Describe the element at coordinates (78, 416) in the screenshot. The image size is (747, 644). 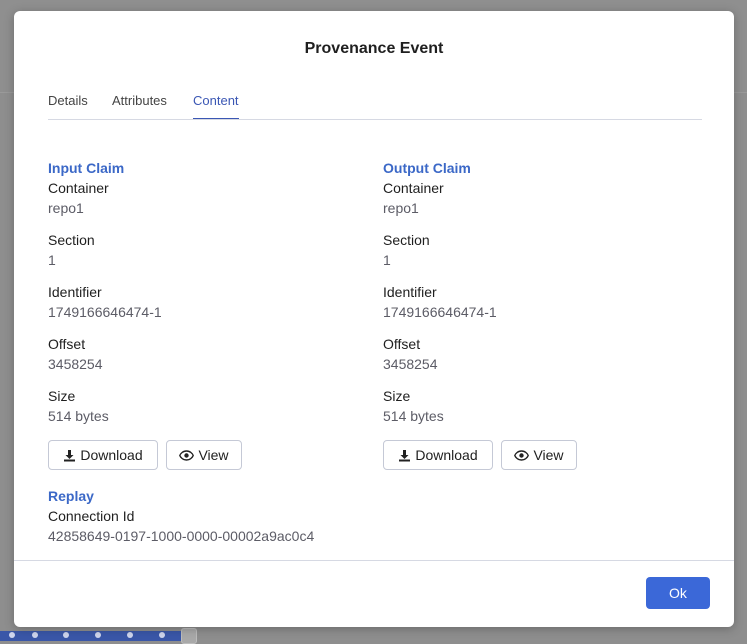
I see `input-size-value: 514 bytes` at that location.